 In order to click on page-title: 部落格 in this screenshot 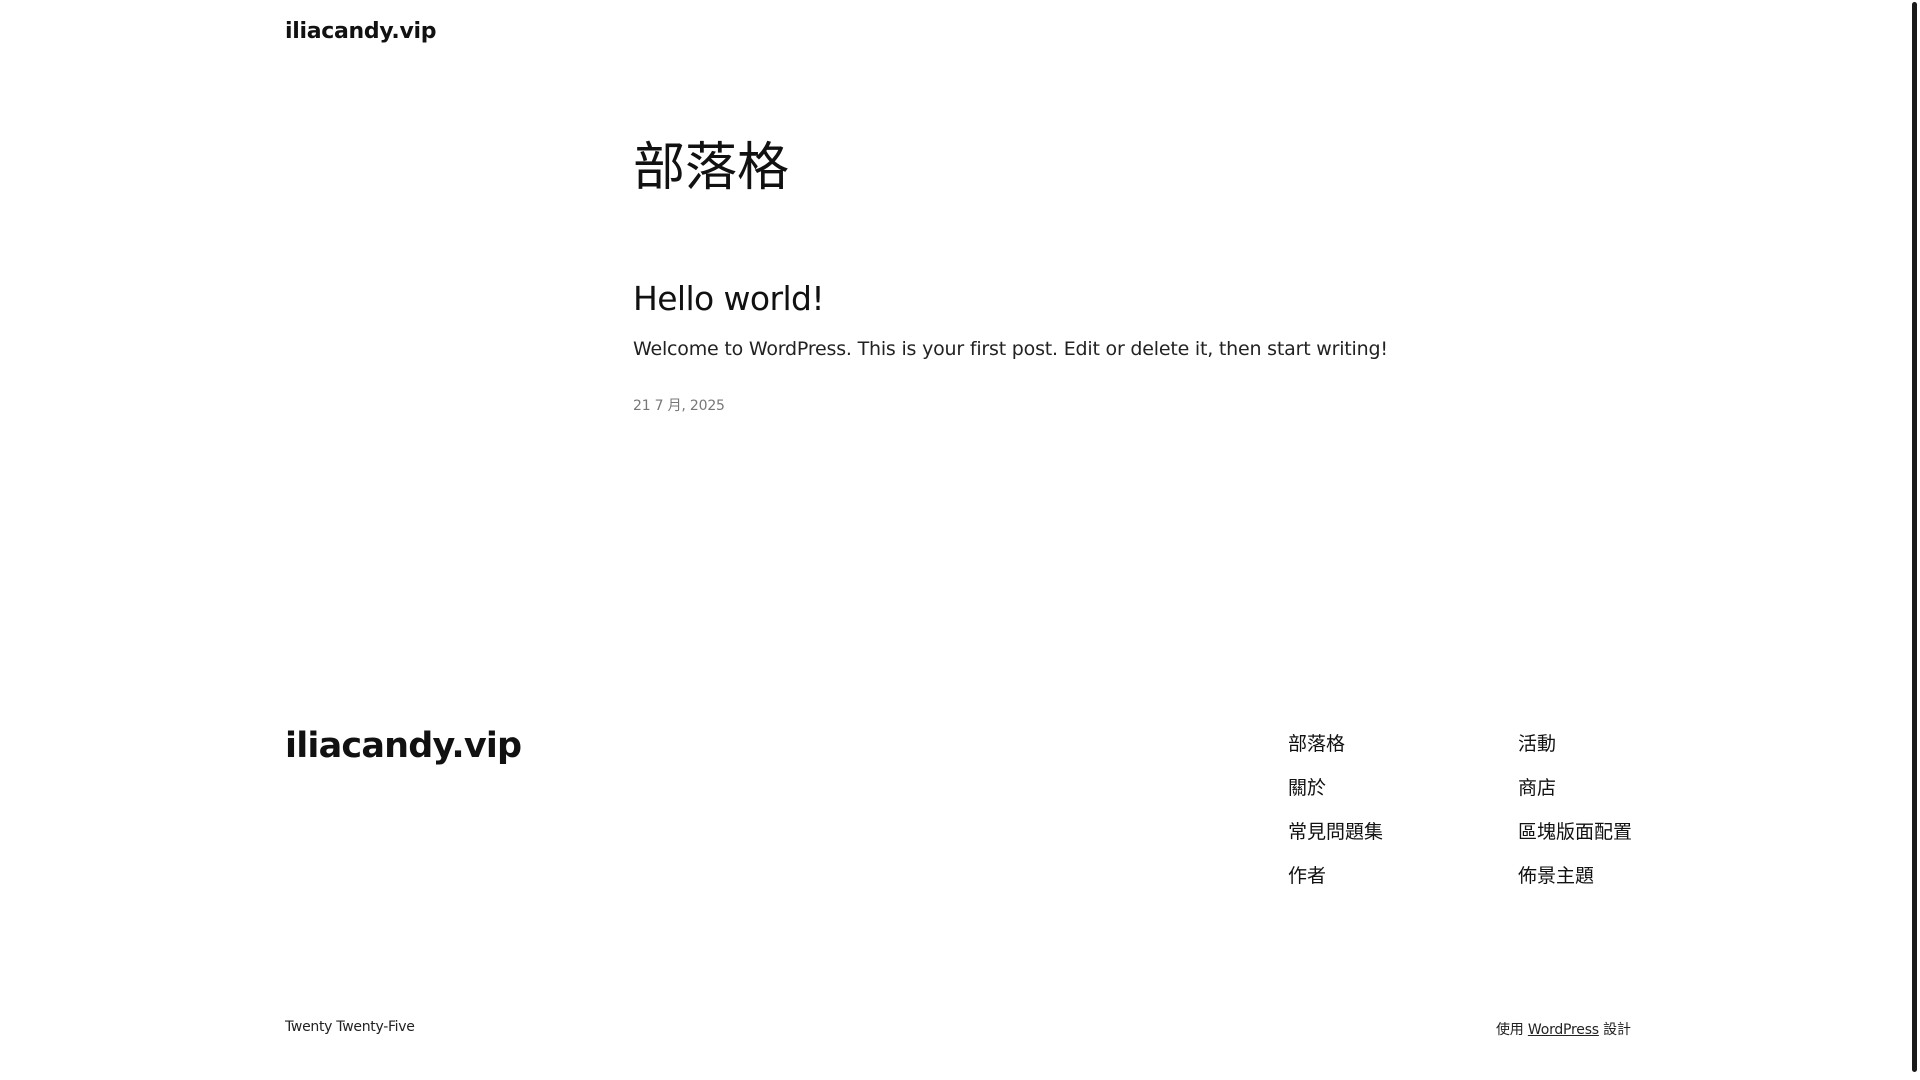, I will do `click(711, 168)`.